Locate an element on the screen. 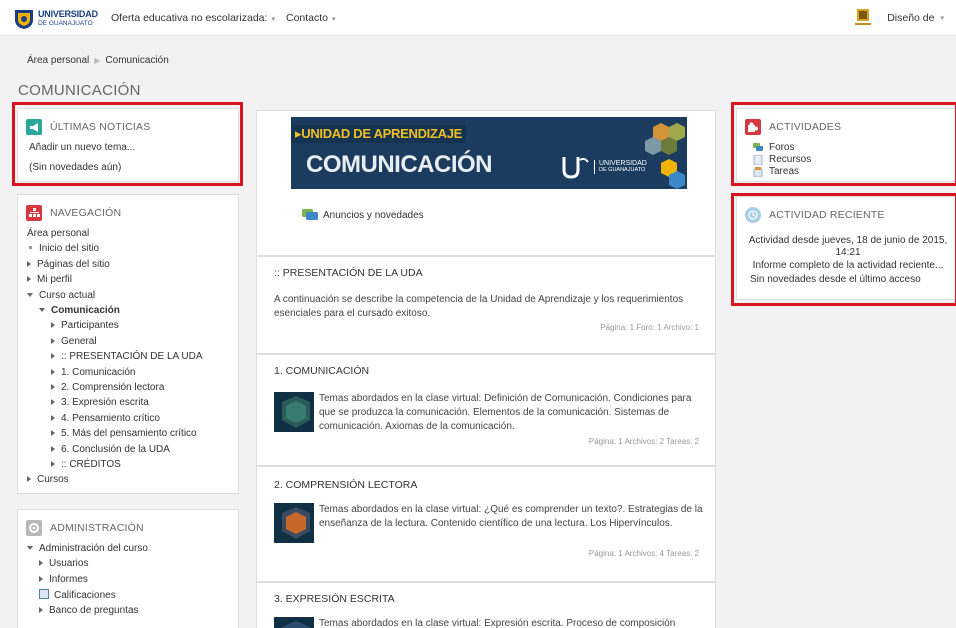 This screenshot has height=628, width=956. menu-contacto: Contacto ▾ is located at coordinates (311, 18).